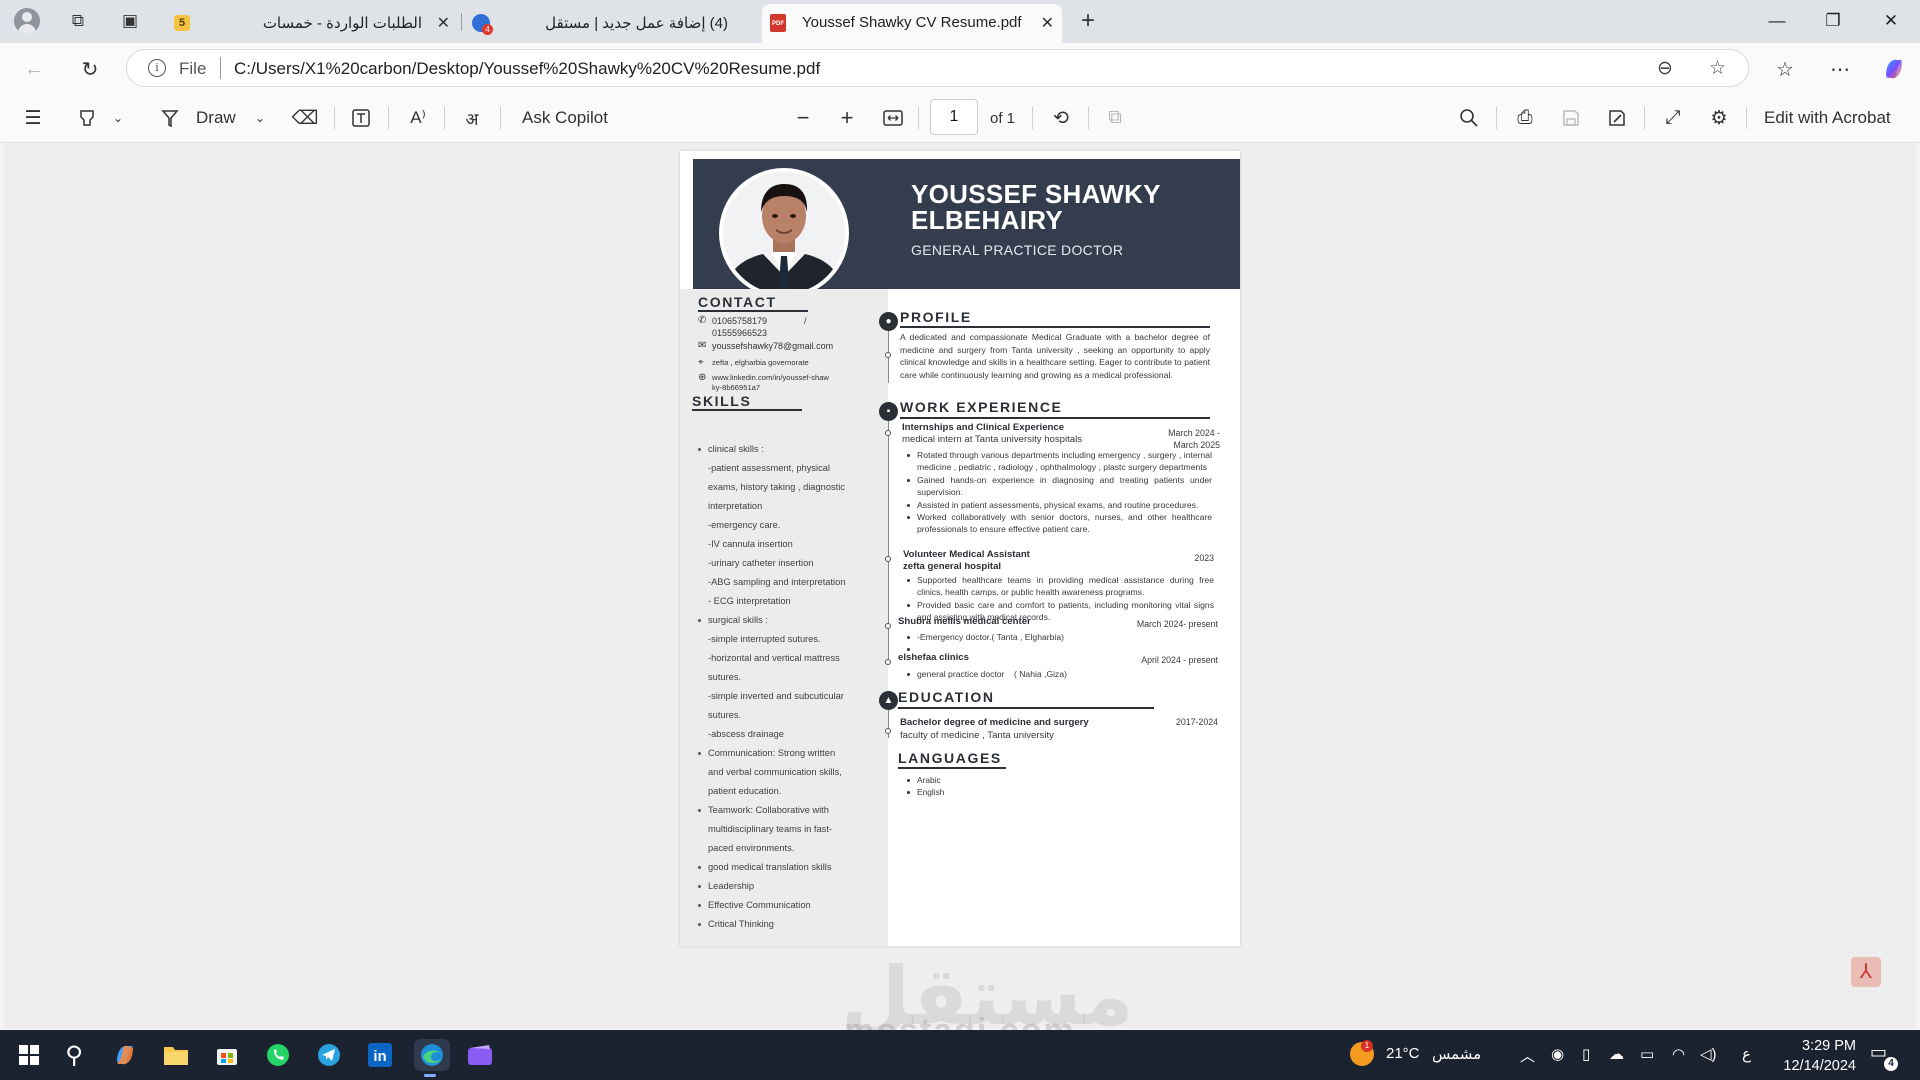 Image resolution: width=1920 pixels, height=1080 pixels. Describe the element at coordinates (157, 68) in the screenshot. I see `site-info-icon: i` at that location.